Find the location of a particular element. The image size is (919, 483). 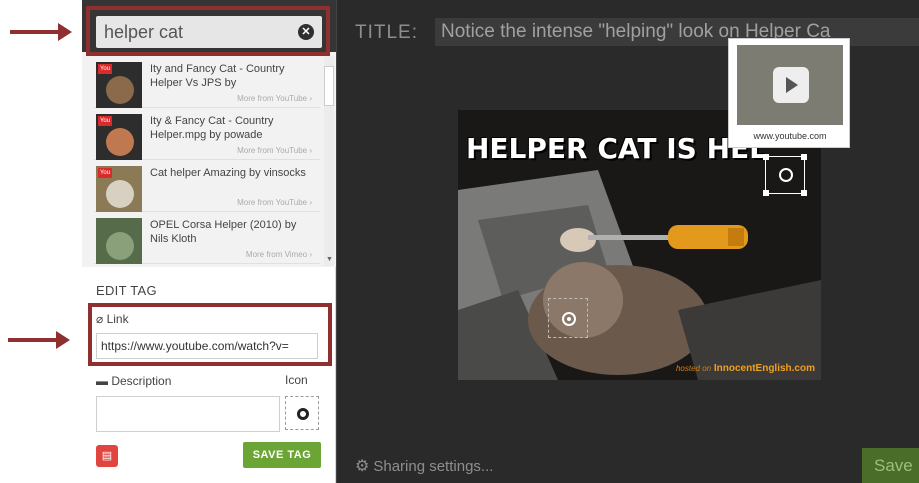

tag-marker is located at coordinates (568, 318).